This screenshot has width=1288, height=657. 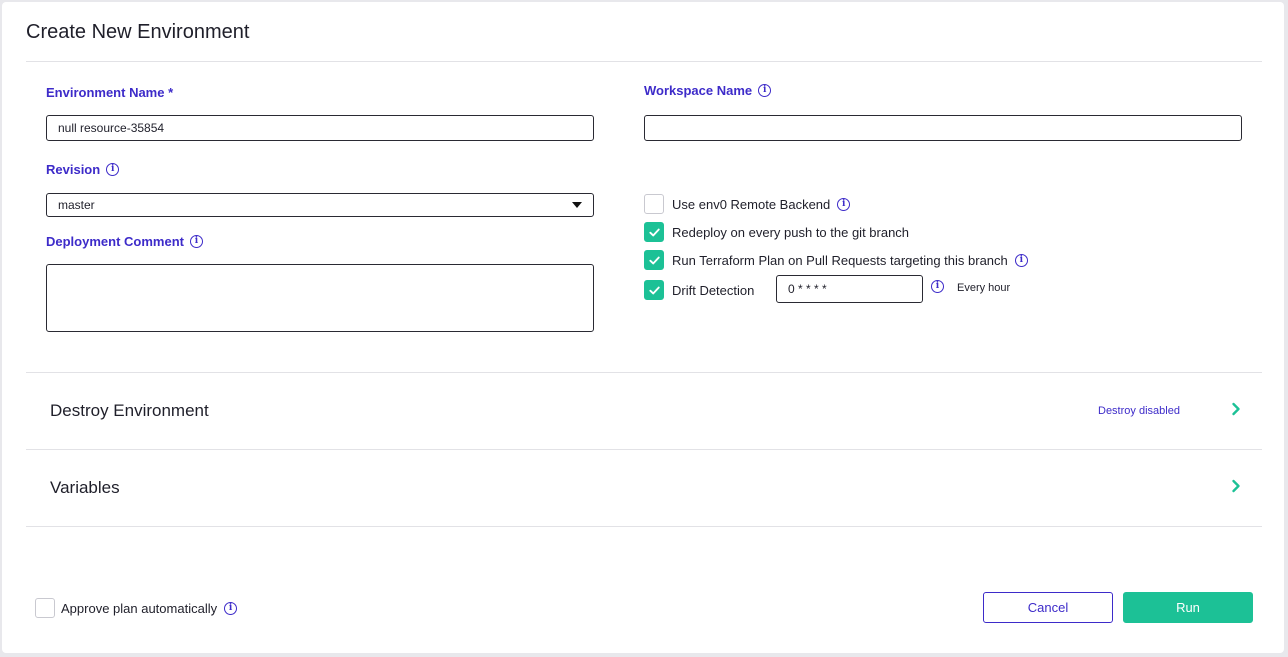 What do you see at coordinates (943, 128) in the screenshot?
I see `workspace-name-input` at bounding box center [943, 128].